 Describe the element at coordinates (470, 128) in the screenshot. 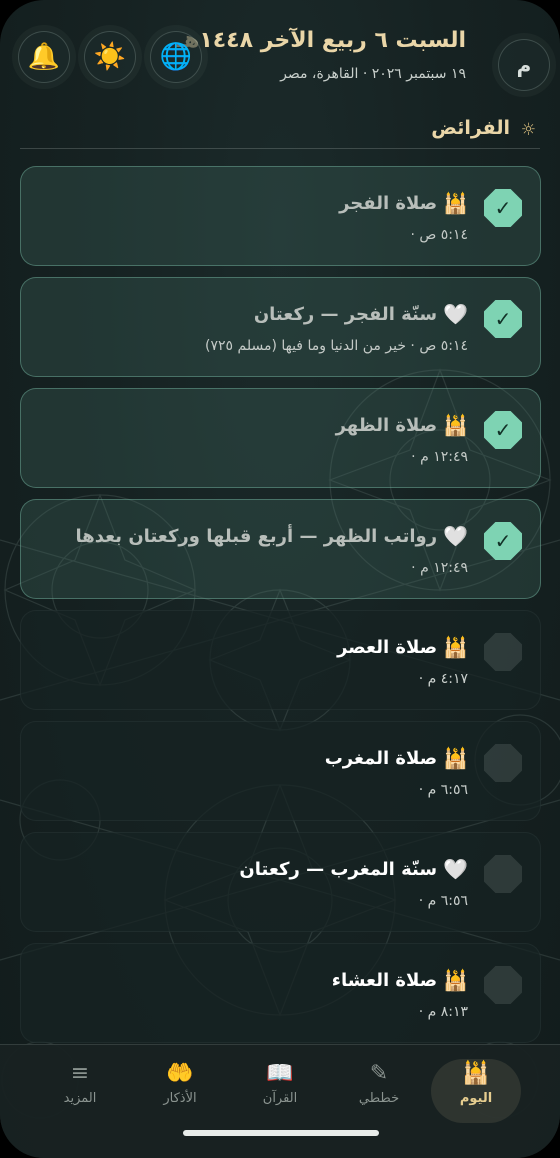

I see `section-title: الفرائض` at that location.